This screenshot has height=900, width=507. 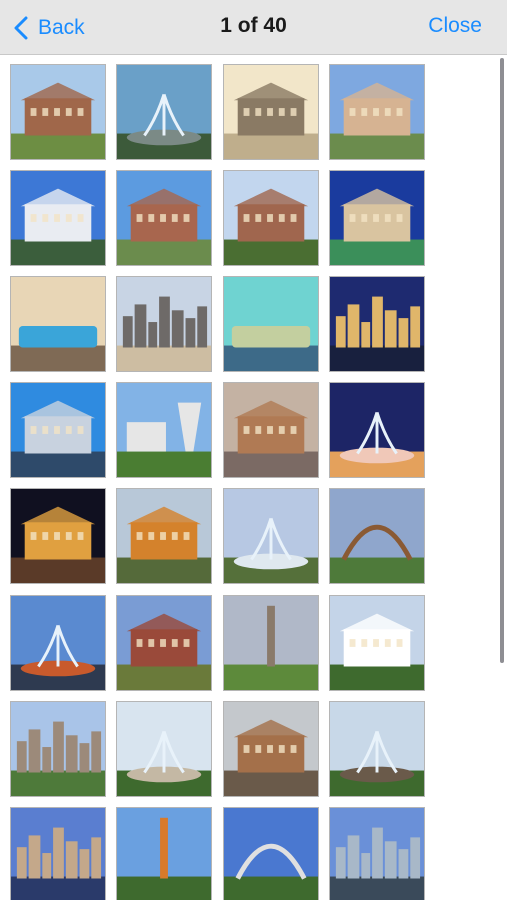 I want to click on back-button-label: Back, so click(x=61, y=27).